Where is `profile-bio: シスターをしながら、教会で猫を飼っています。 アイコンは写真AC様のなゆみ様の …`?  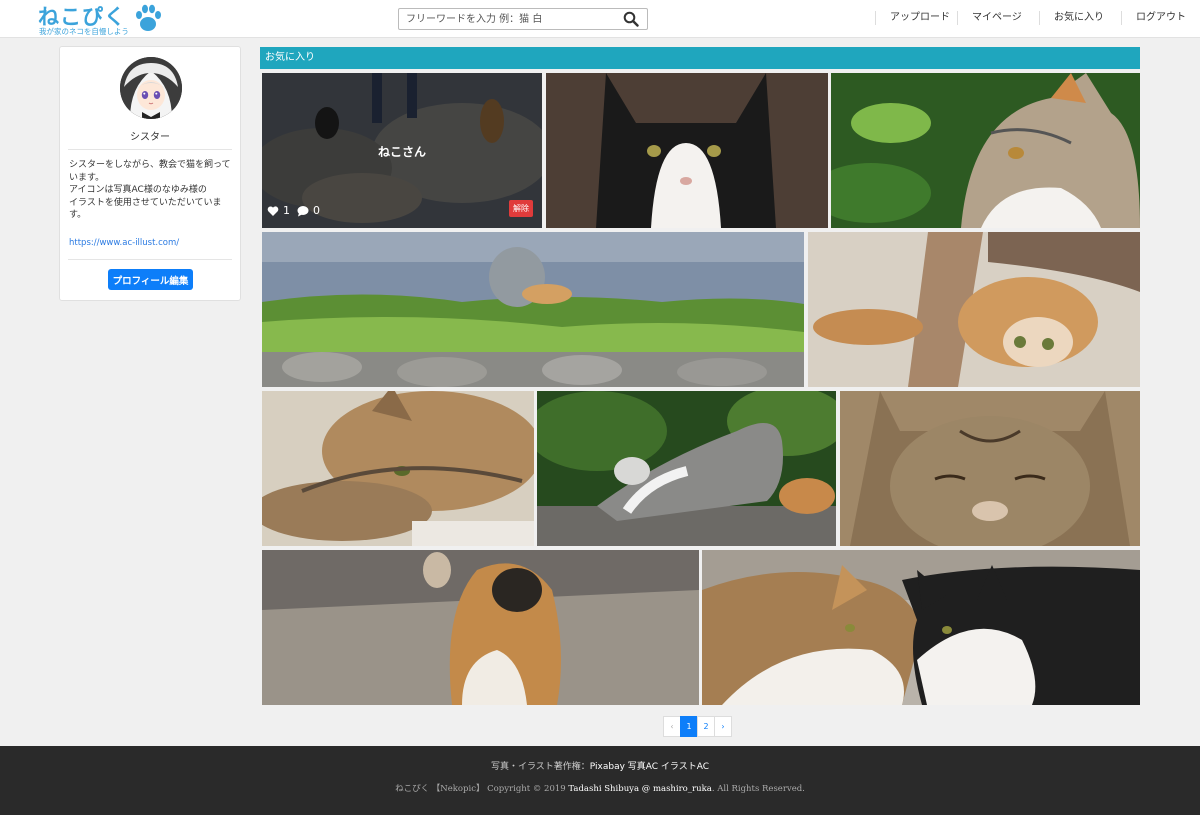 profile-bio: シスターをしながら、教会で猫を飼っています。 アイコンは写真AC様のなゆみ様の … is located at coordinates (150, 190).